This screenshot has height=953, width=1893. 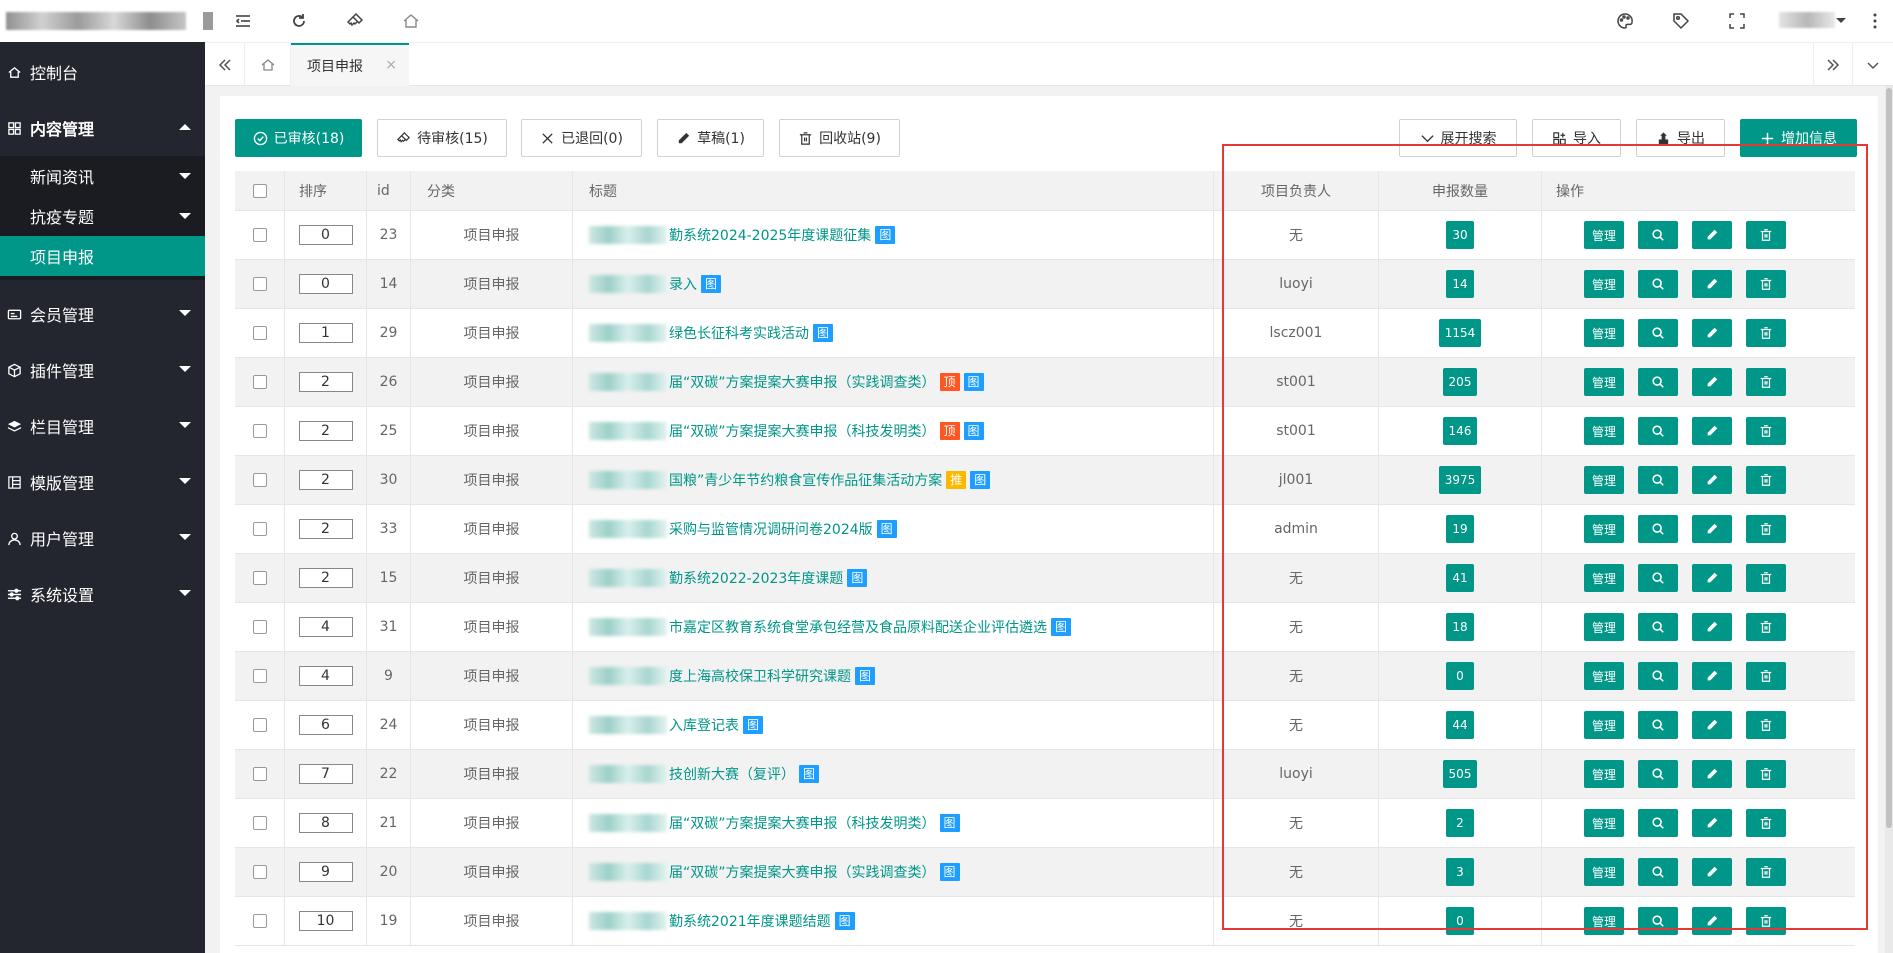 What do you see at coordinates (858, 627) in the screenshot?
I see `title-text: 市嘉定区教育系统食堂承包经营及食品原料配送企业评估遴选` at bounding box center [858, 627].